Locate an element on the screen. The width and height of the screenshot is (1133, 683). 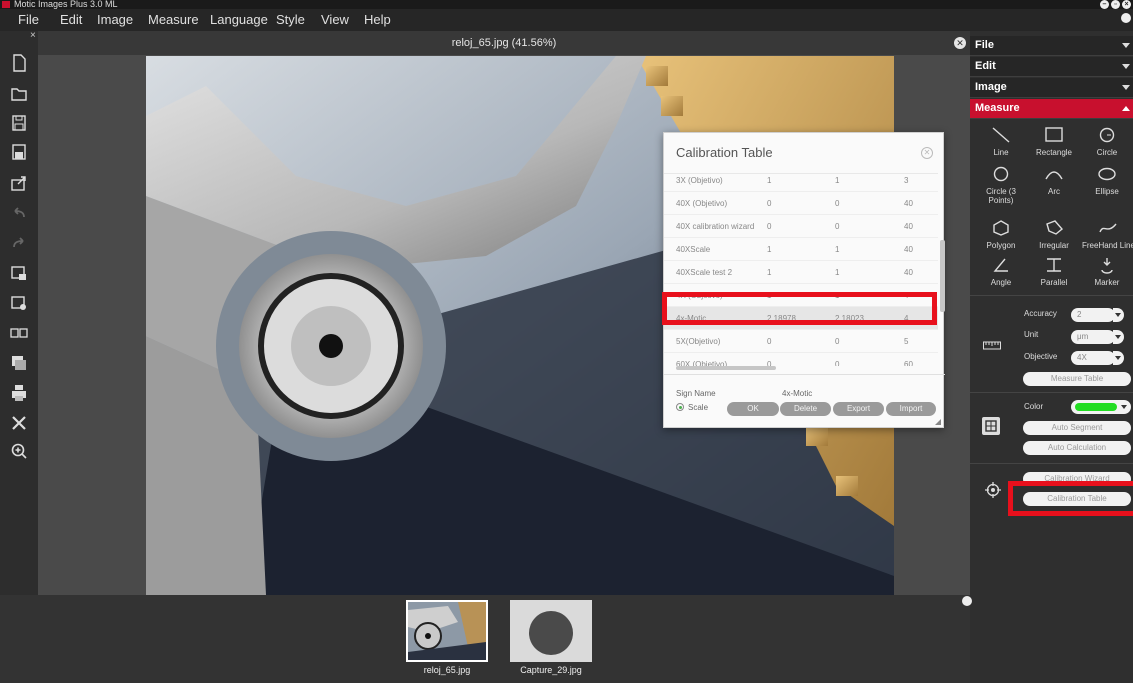
menu-style: Style is located at coordinates (290, 19).